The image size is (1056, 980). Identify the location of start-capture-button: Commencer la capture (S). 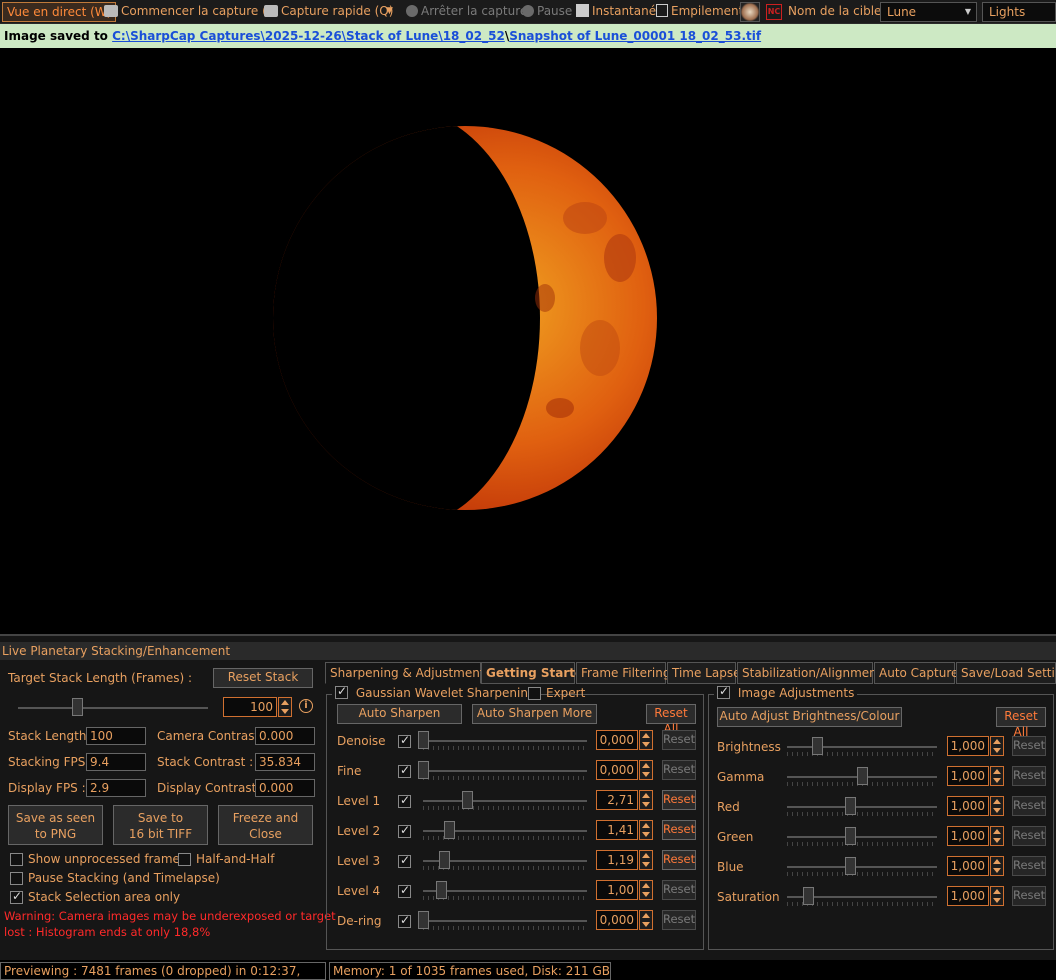
(191, 12).